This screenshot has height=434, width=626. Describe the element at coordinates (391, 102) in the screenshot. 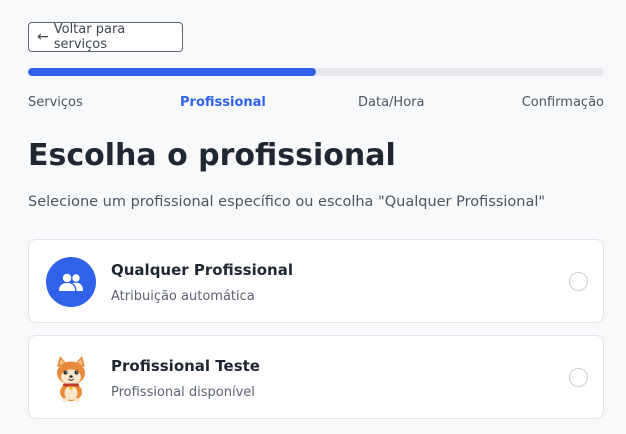

I see `step-data-hora: Data/Hora` at that location.